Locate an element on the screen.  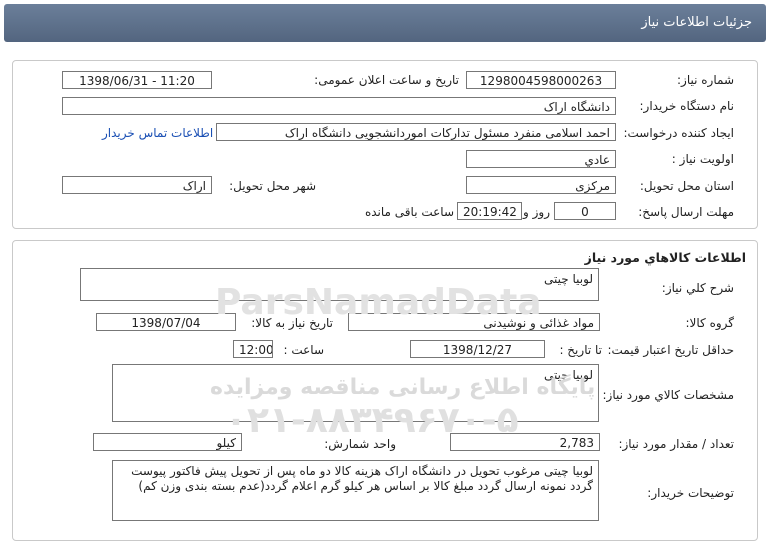
until-label: تا تاریخ : is located at coordinates (580, 350).